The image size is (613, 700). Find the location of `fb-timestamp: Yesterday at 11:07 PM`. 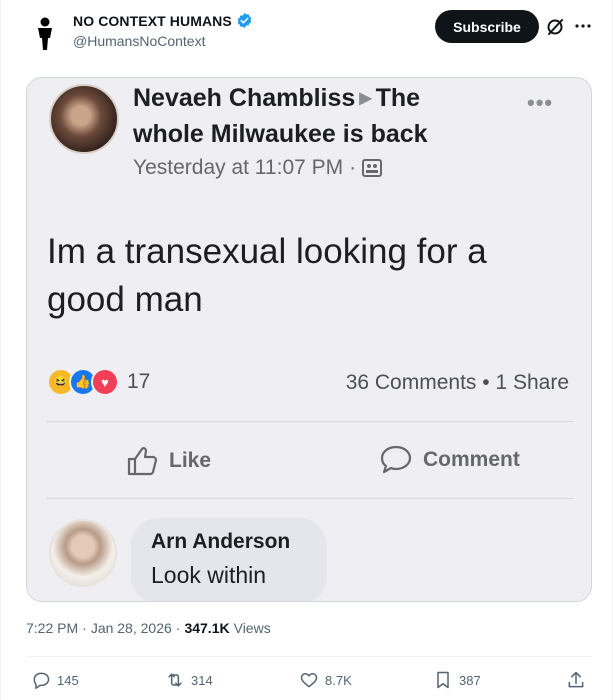

fb-timestamp: Yesterday at 11:07 PM is located at coordinates (238, 167).